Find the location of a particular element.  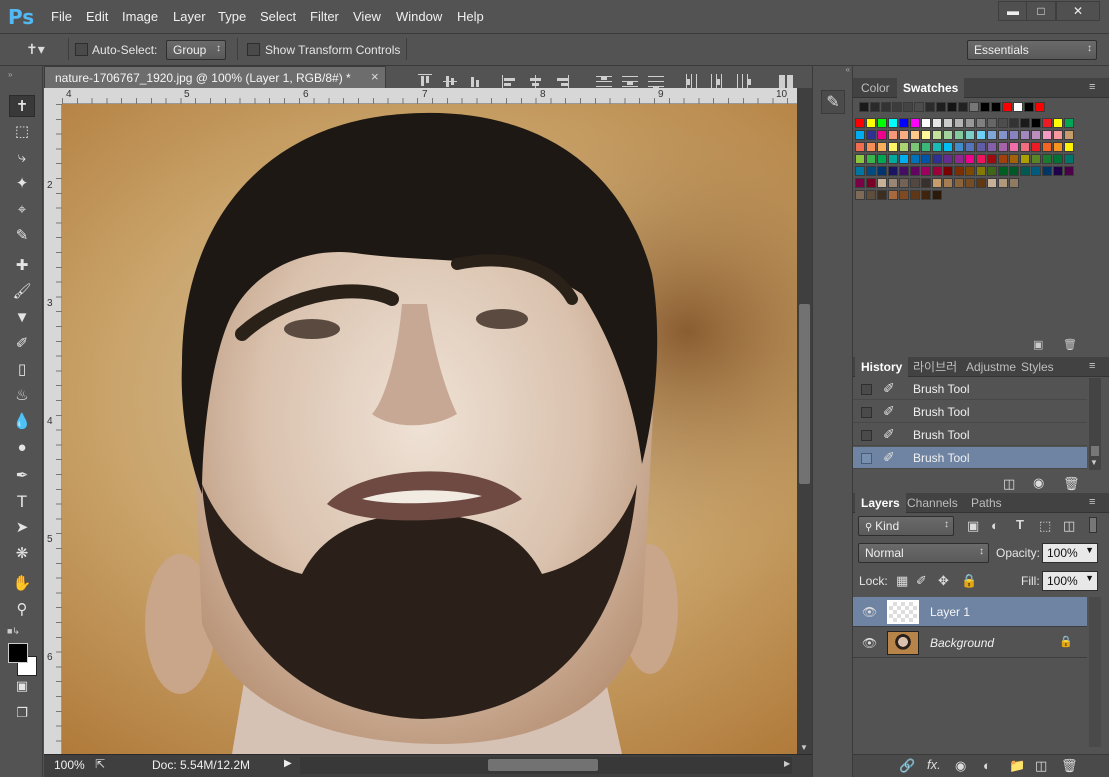

history-item: ✐ Brush Tool is located at coordinates (970, 389).